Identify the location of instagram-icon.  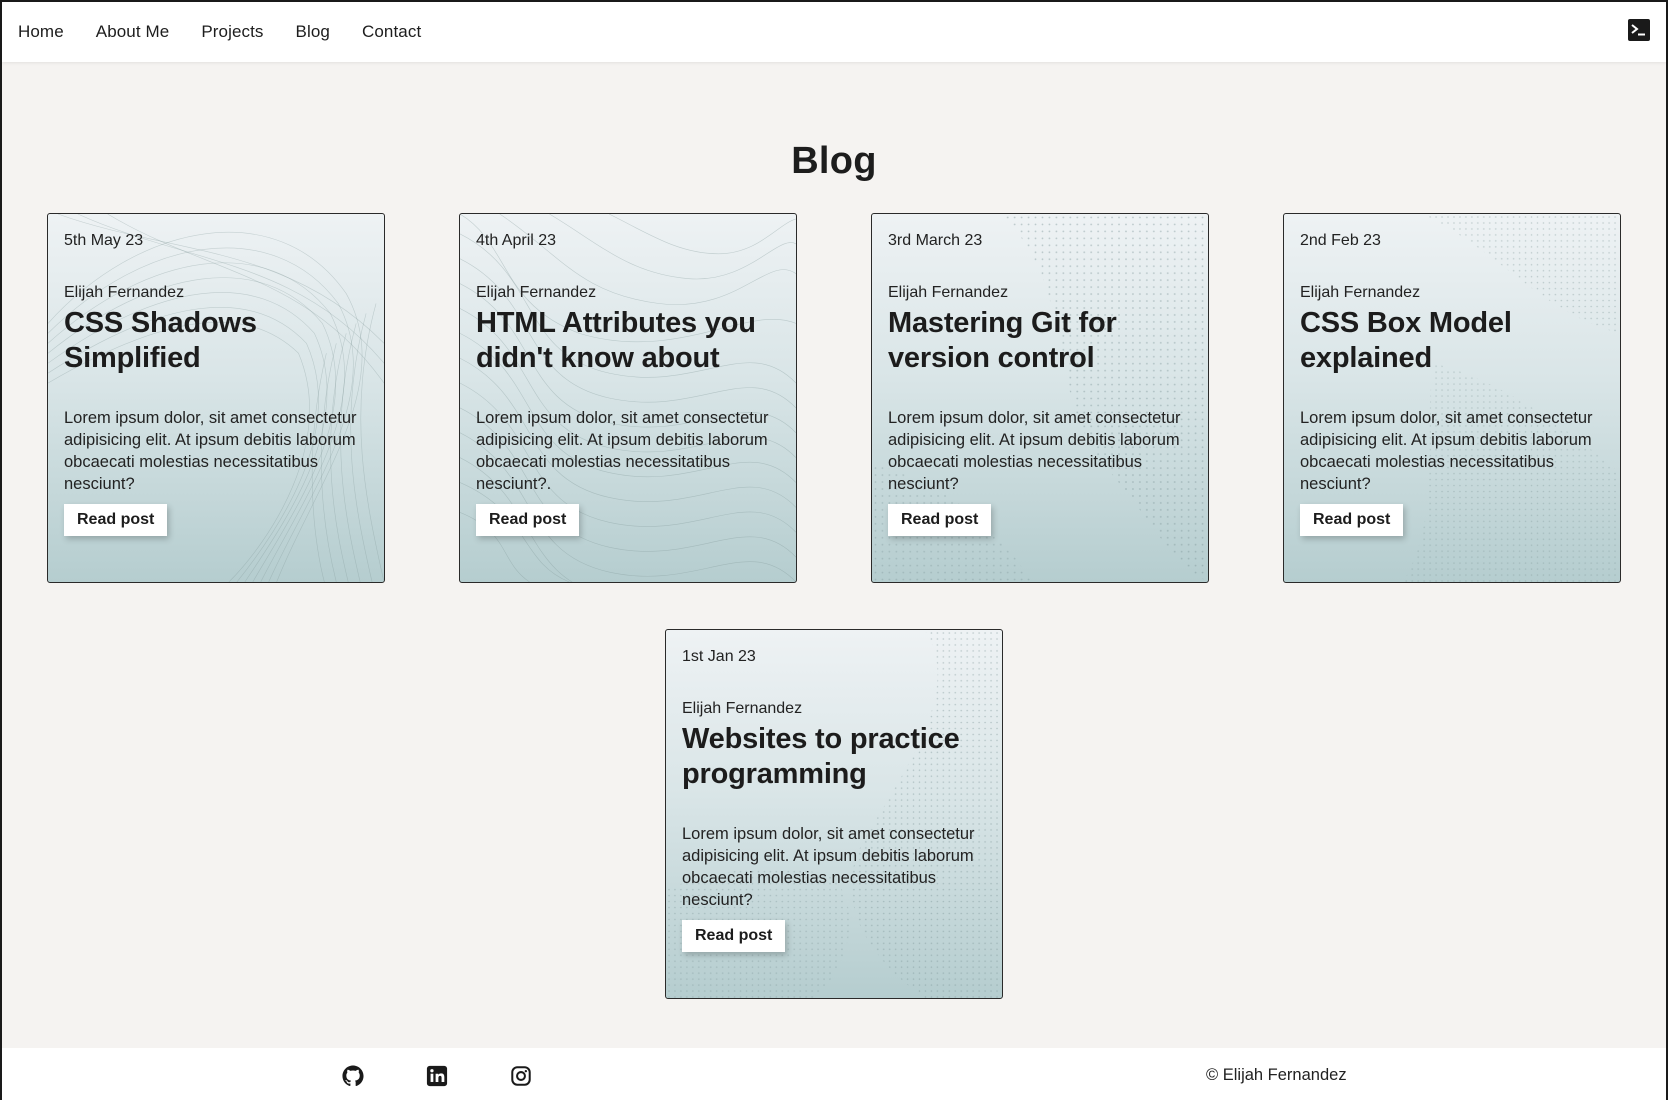
(521, 1076).